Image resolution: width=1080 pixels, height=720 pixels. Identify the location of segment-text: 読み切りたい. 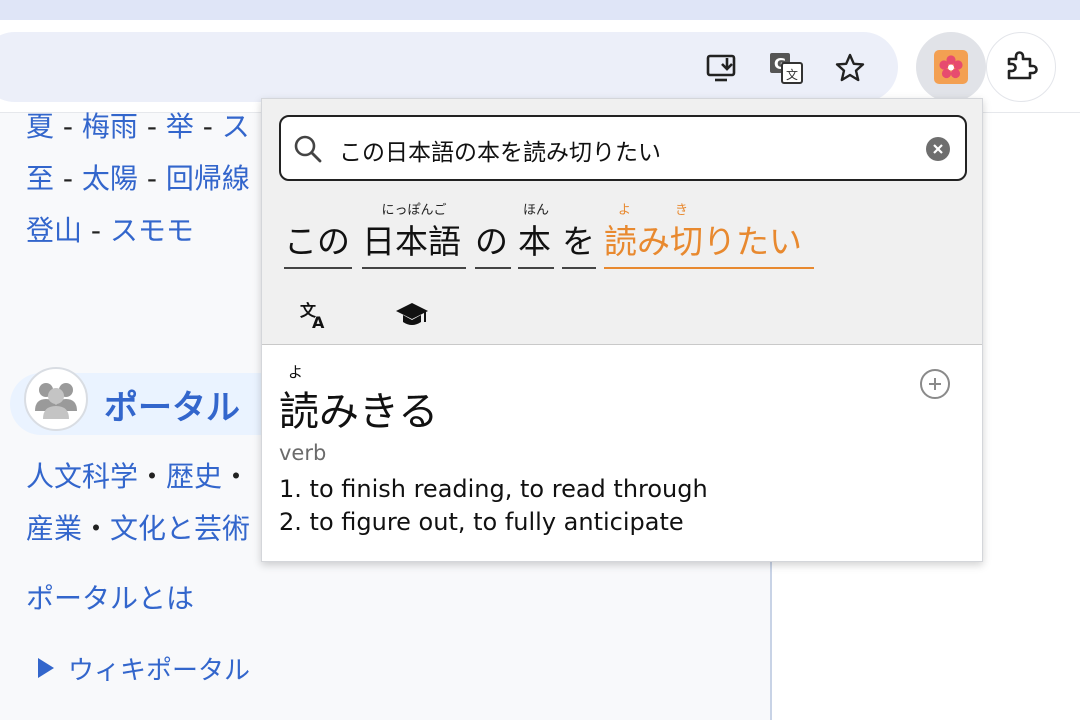
(703, 241).